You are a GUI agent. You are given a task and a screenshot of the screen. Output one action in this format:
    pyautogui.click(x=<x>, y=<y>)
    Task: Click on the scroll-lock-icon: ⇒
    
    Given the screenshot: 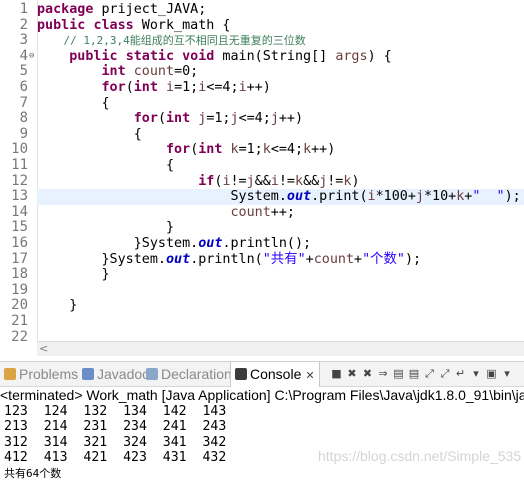 What is the action you would take?
    pyautogui.click(x=383, y=373)
    